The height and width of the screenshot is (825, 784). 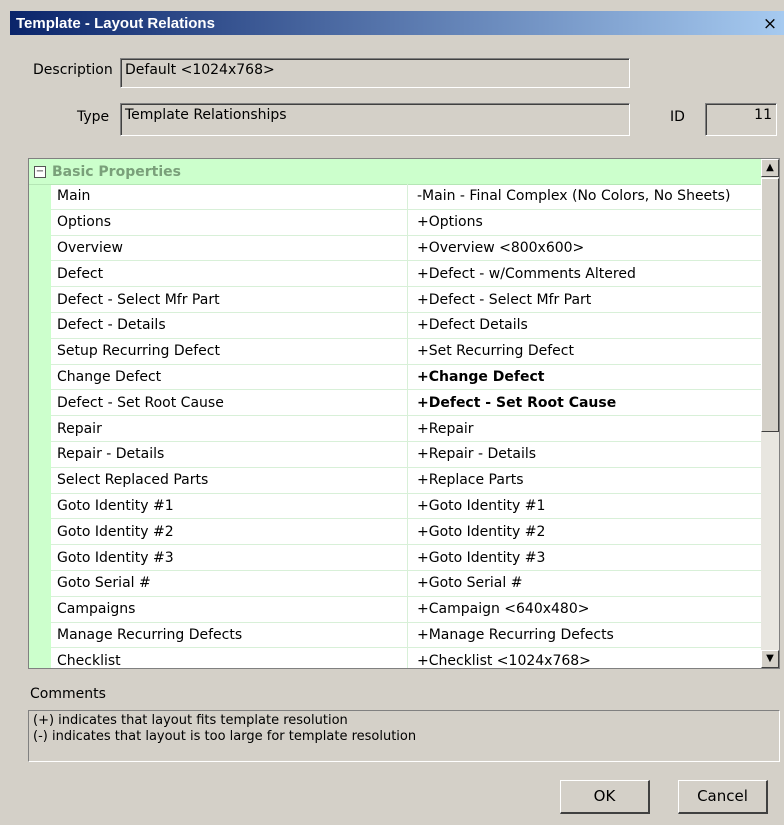 I want to click on property-row: Goto Identity #2 +Goto Identity #2, so click(x=406, y=532).